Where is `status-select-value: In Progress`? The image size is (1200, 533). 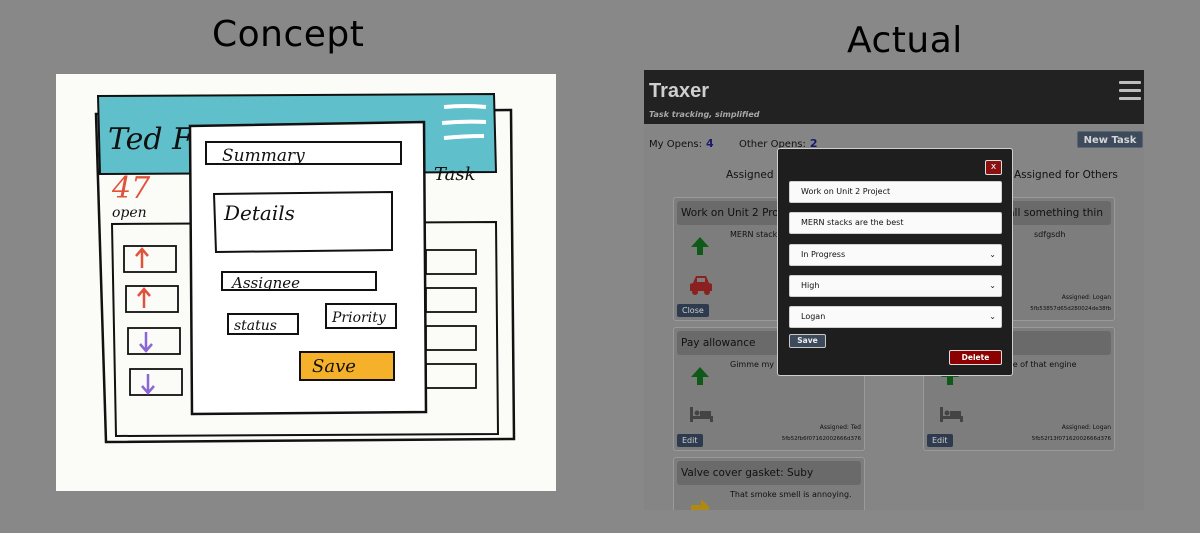 status-select-value: In Progress is located at coordinates (823, 254).